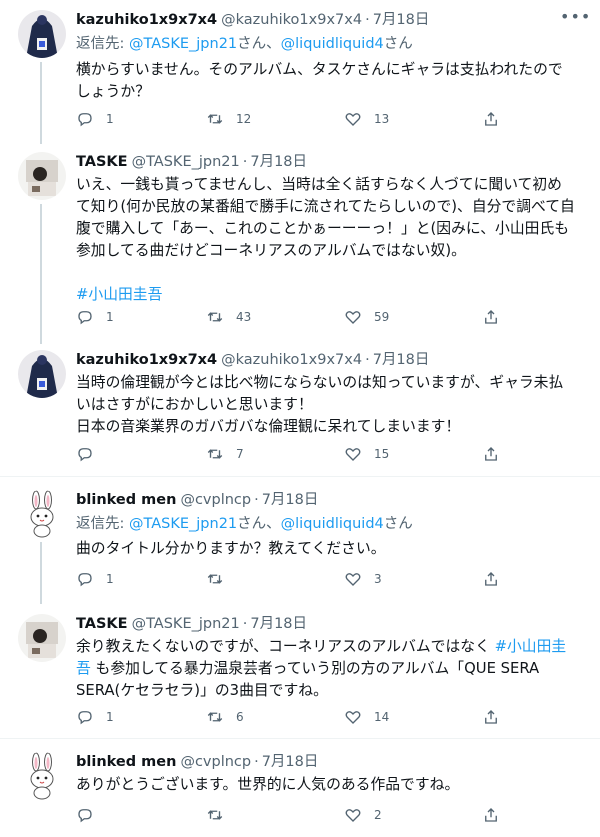 Image resolution: width=600 pixels, height=837 pixels. Describe the element at coordinates (202, 690) in the screenshot. I see `tweet-text-line: SERA(ケセラセラ)」の3曲目ですね。` at that location.